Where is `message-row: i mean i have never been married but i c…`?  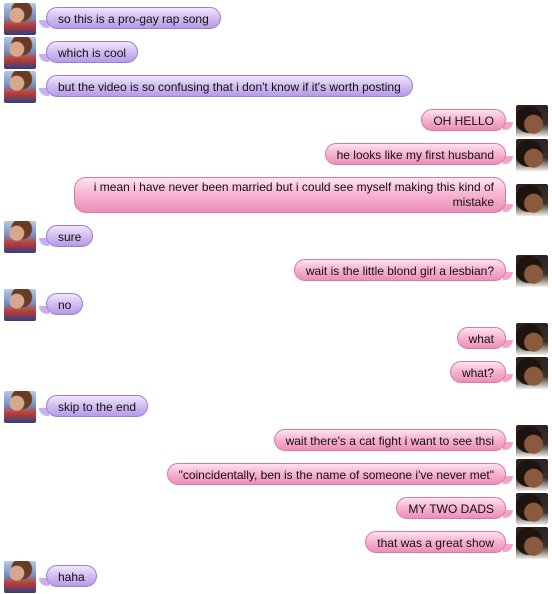 message-row: i mean i have never been married but i c… is located at coordinates (276, 196).